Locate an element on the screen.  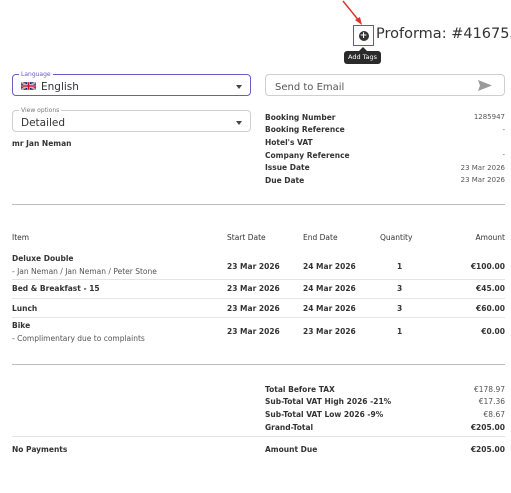
amount-due-label: Amount Due is located at coordinates (291, 449).